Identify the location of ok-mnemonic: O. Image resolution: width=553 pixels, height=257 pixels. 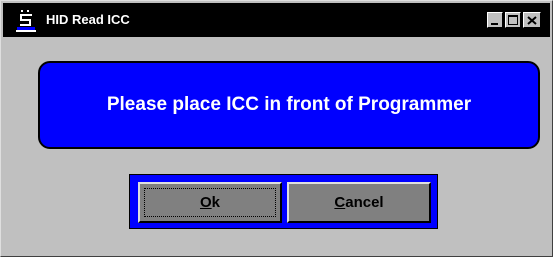
(205, 202).